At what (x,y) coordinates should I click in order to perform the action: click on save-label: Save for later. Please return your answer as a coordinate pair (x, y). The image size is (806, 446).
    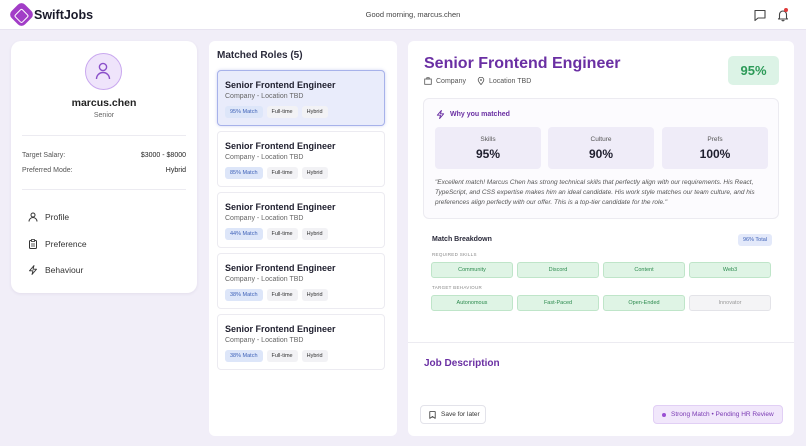
    Looking at the image, I should click on (460, 414).